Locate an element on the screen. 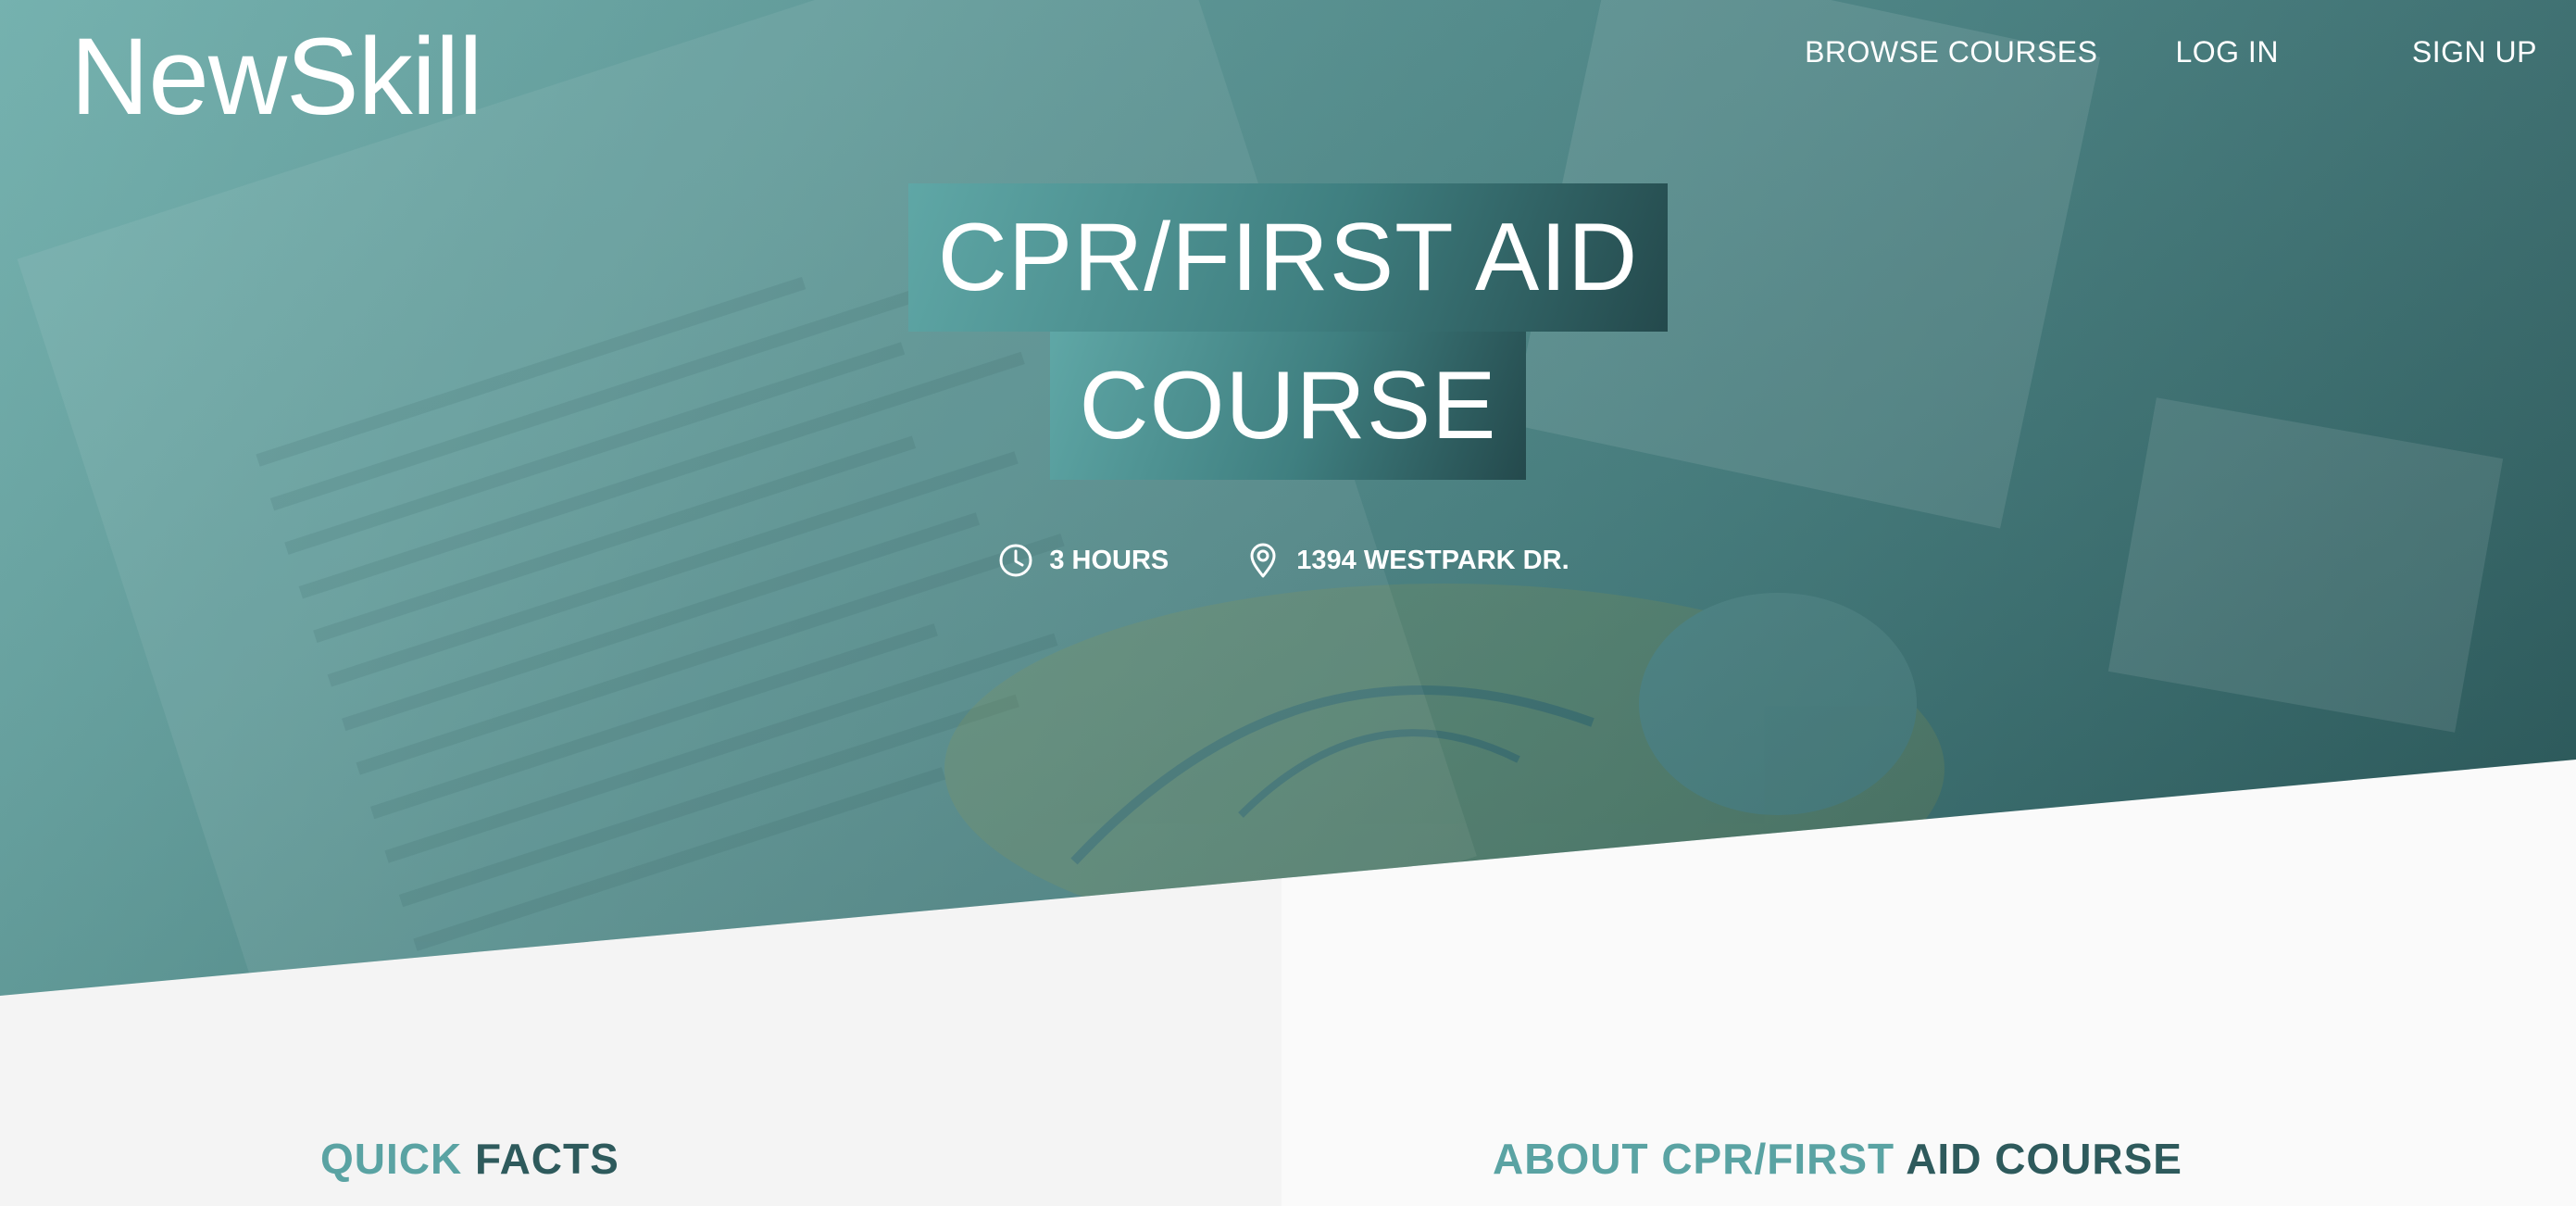  clock-icon is located at coordinates (1016, 561).